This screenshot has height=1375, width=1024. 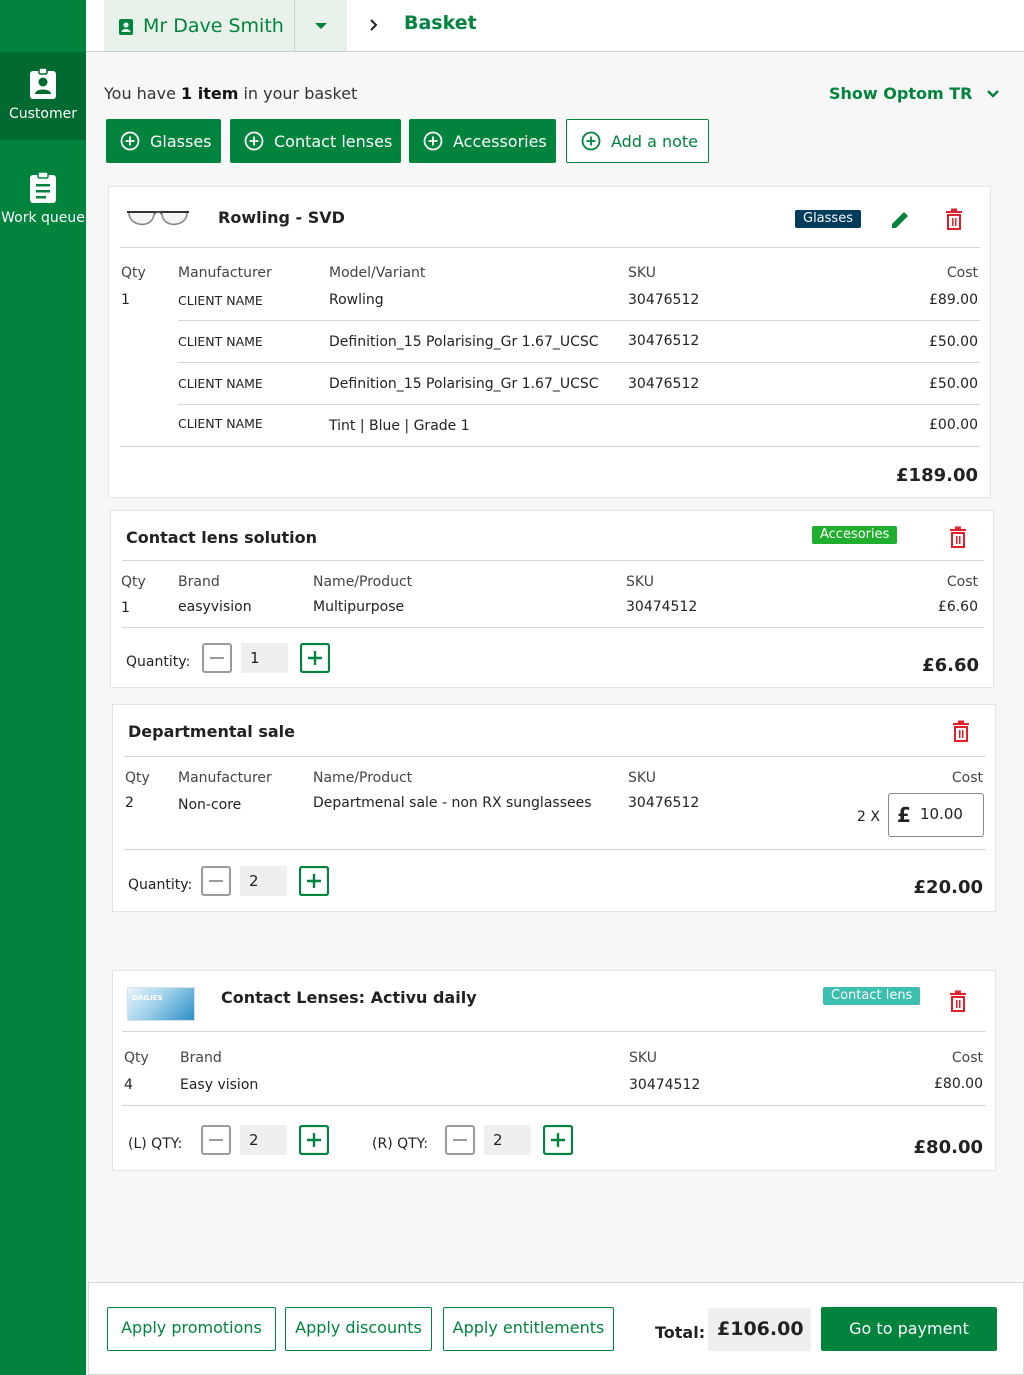 What do you see at coordinates (333, 141) in the screenshot?
I see `button-label: Contact lenses` at bounding box center [333, 141].